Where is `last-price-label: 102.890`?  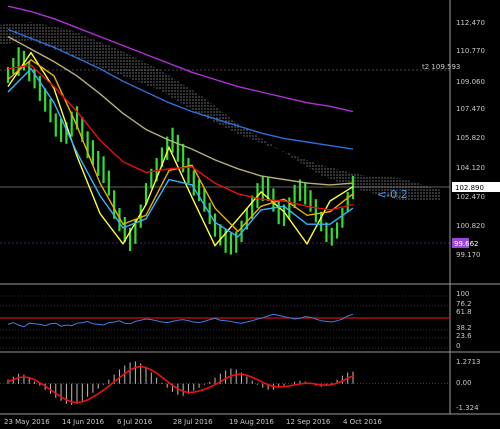
last-price-label: 102.890 is located at coordinates (469, 188).